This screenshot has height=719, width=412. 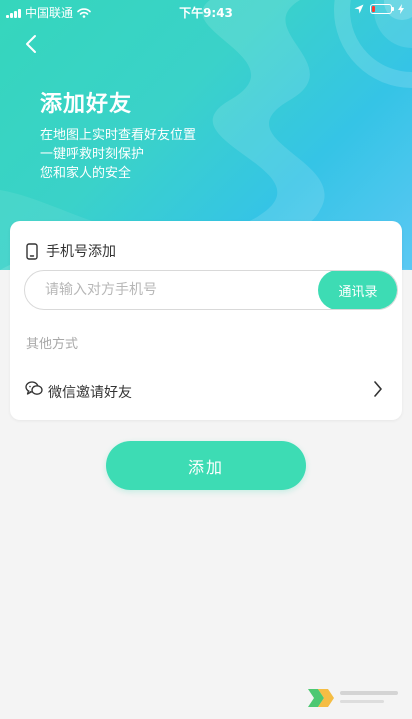 What do you see at coordinates (32, 251) in the screenshot?
I see `mobile-phone-icon` at bounding box center [32, 251].